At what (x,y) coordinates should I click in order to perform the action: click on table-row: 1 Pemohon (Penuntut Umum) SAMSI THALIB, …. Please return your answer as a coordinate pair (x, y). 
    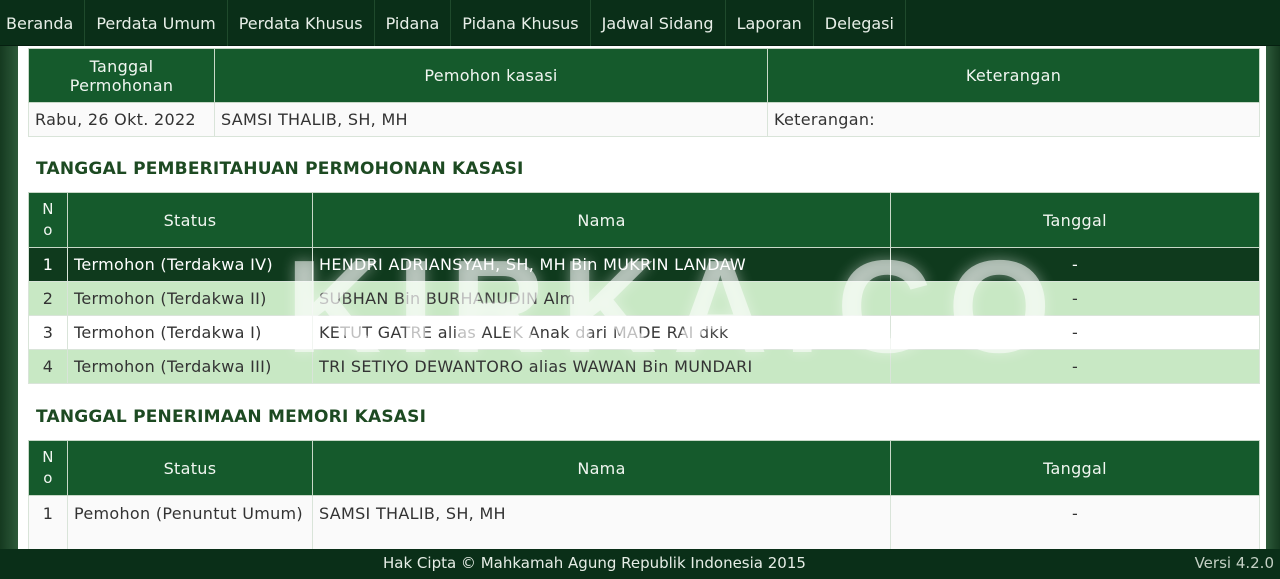
    Looking at the image, I should click on (644, 522).